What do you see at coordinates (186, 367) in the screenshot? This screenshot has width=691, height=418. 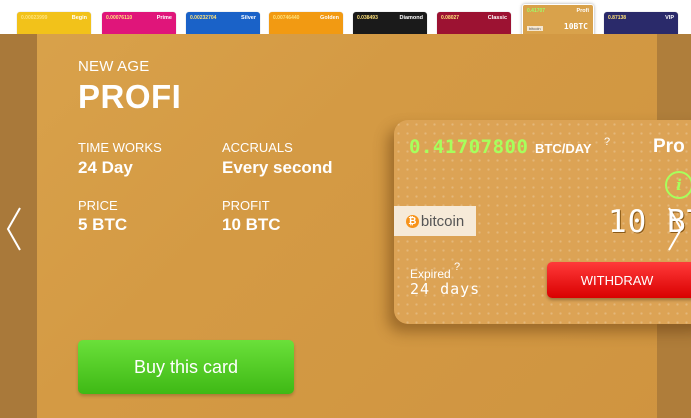 I see `buy-card-button: Buy this card` at bounding box center [186, 367].